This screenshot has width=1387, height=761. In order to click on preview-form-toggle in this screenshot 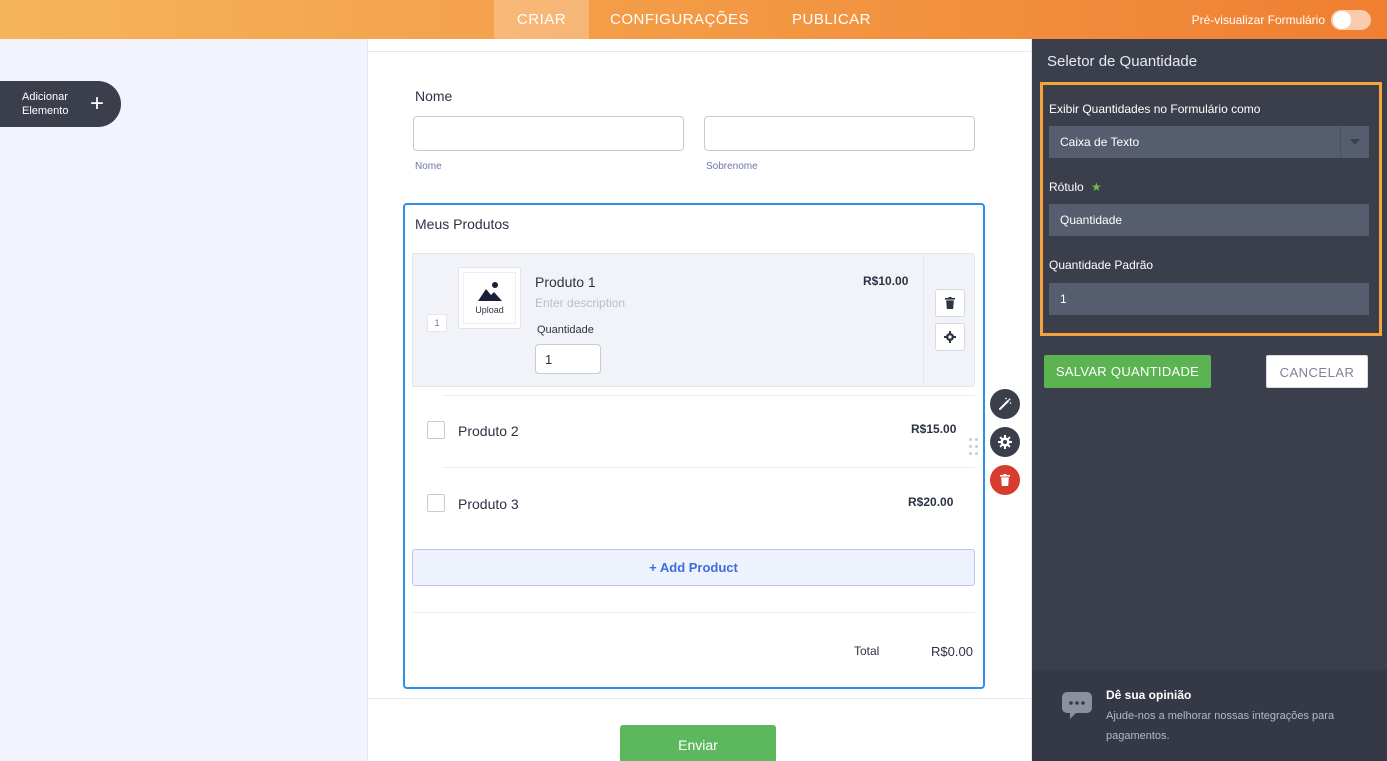, I will do `click(1351, 19)`.